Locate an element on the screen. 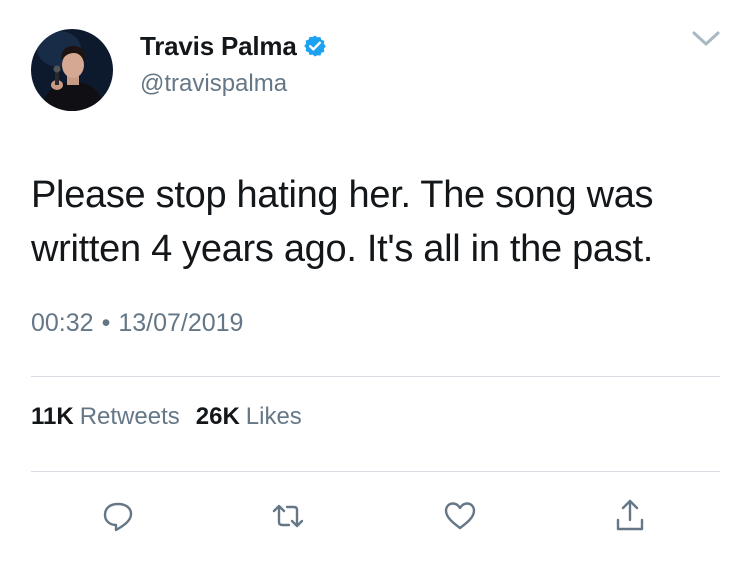 Image resolution: width=750 pixels, height=563 pixels. retweet-icon is located at coordinates (288, 516).